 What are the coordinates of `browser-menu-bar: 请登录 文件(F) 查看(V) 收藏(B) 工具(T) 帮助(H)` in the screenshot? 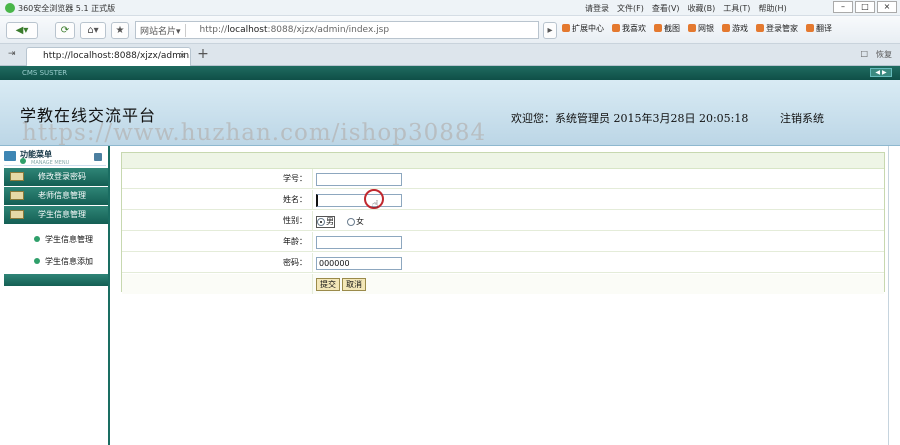 It's located at (686, 8).